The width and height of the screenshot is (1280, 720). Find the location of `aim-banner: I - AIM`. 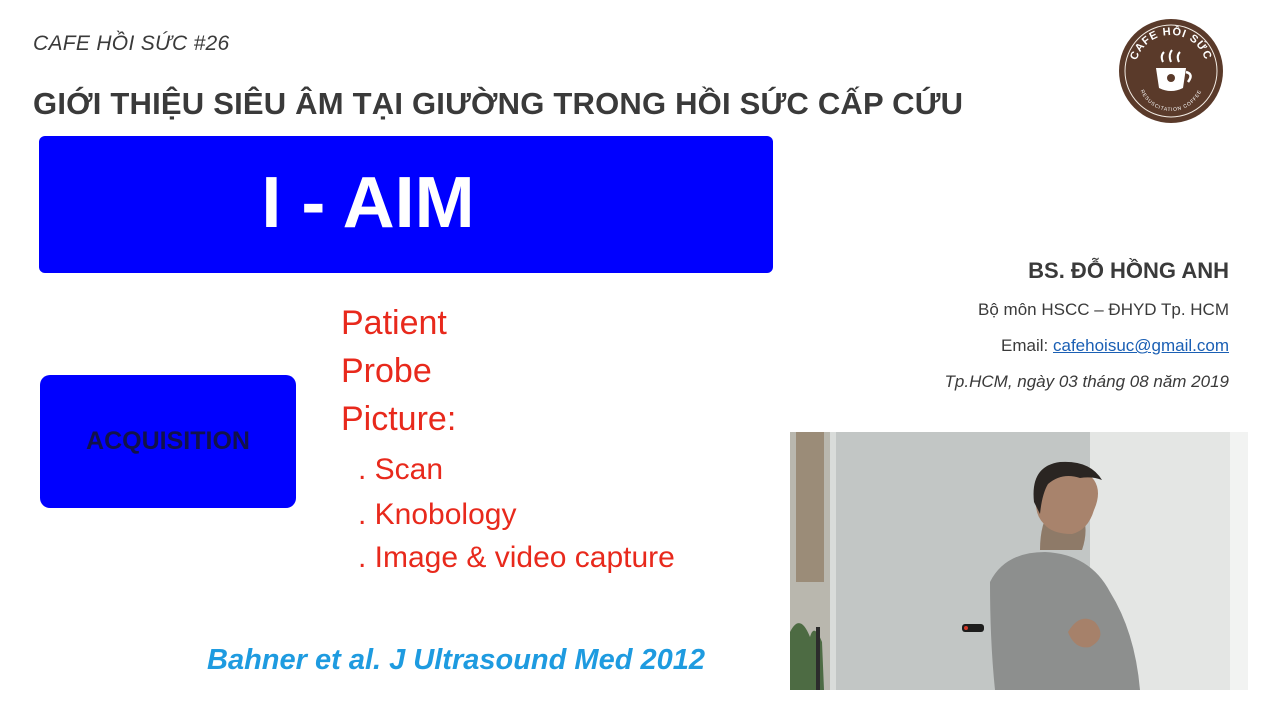

aim-banner: I - AIM is located at coordinates (406, 204).